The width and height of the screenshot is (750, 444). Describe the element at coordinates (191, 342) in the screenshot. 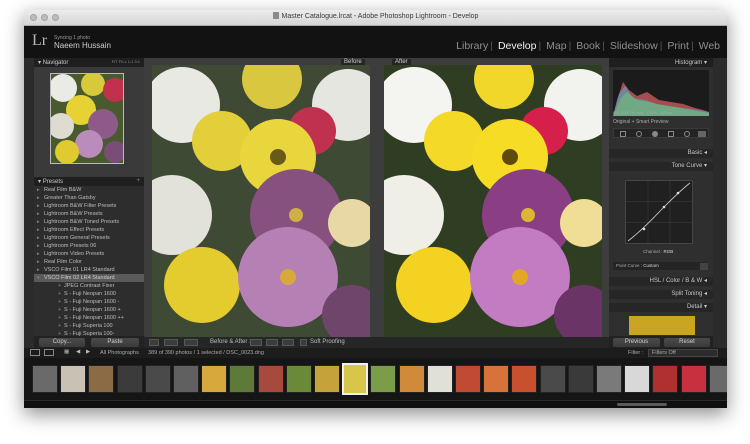

I see `before-after-split-icon` at that location.